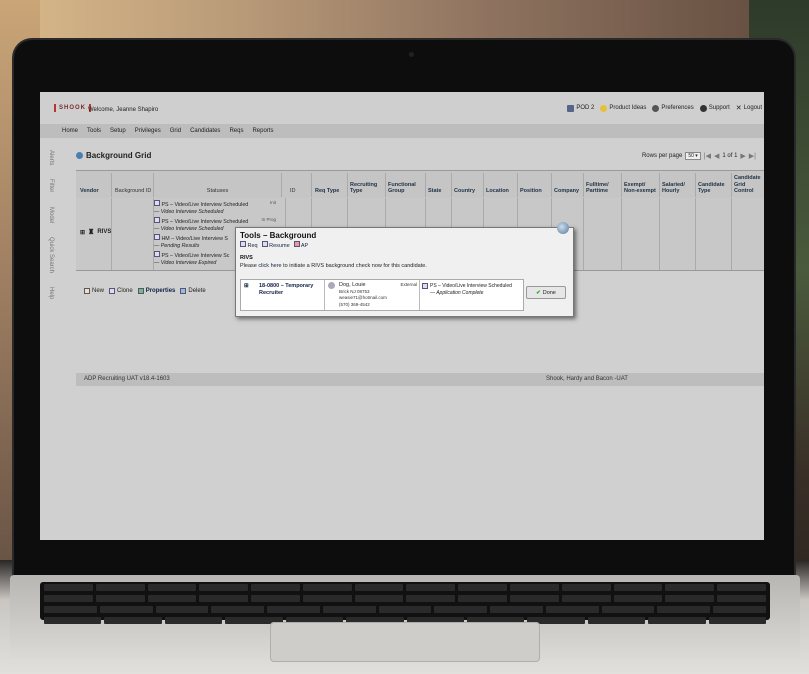 Image resolution: width=809 pixels, height=674 pixels. I want to click on nav-candidates: Candidates, so click(205, 131).